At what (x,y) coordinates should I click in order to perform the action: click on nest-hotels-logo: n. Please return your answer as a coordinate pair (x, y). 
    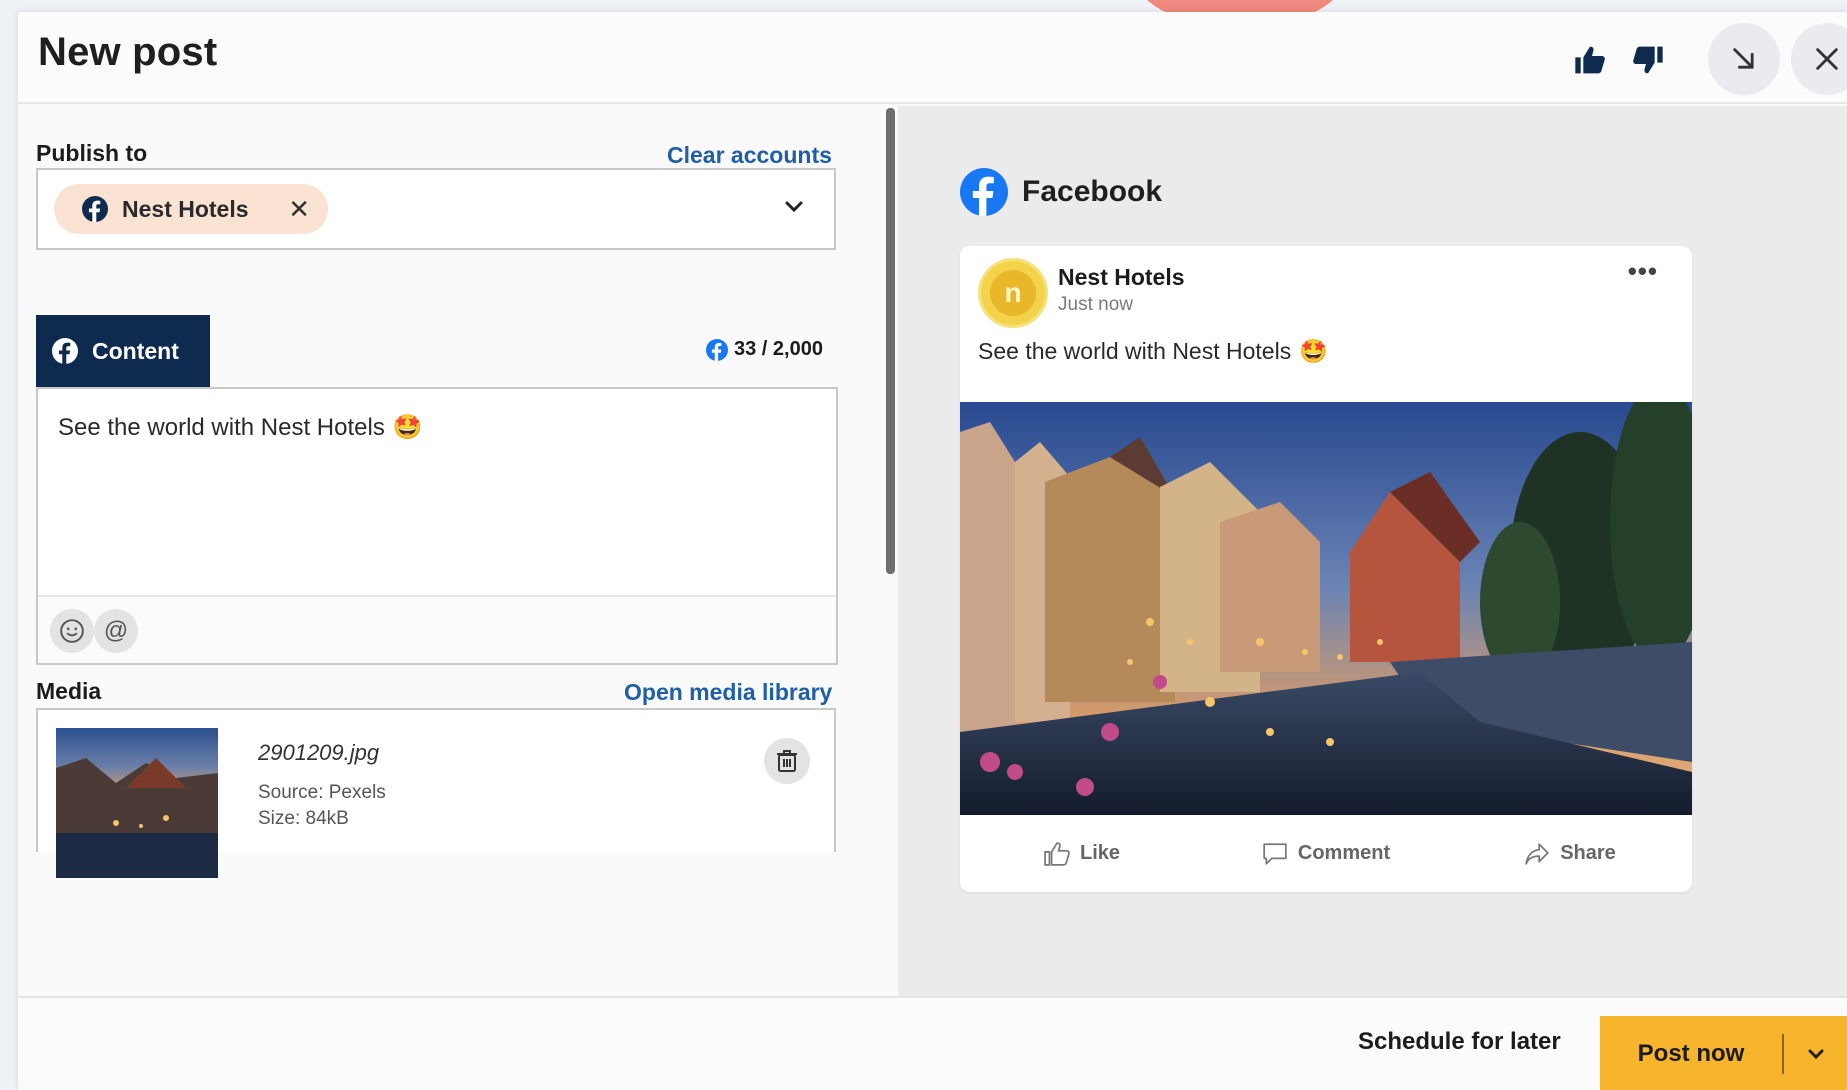
    Looking at the image, I should click on (1013, 293).